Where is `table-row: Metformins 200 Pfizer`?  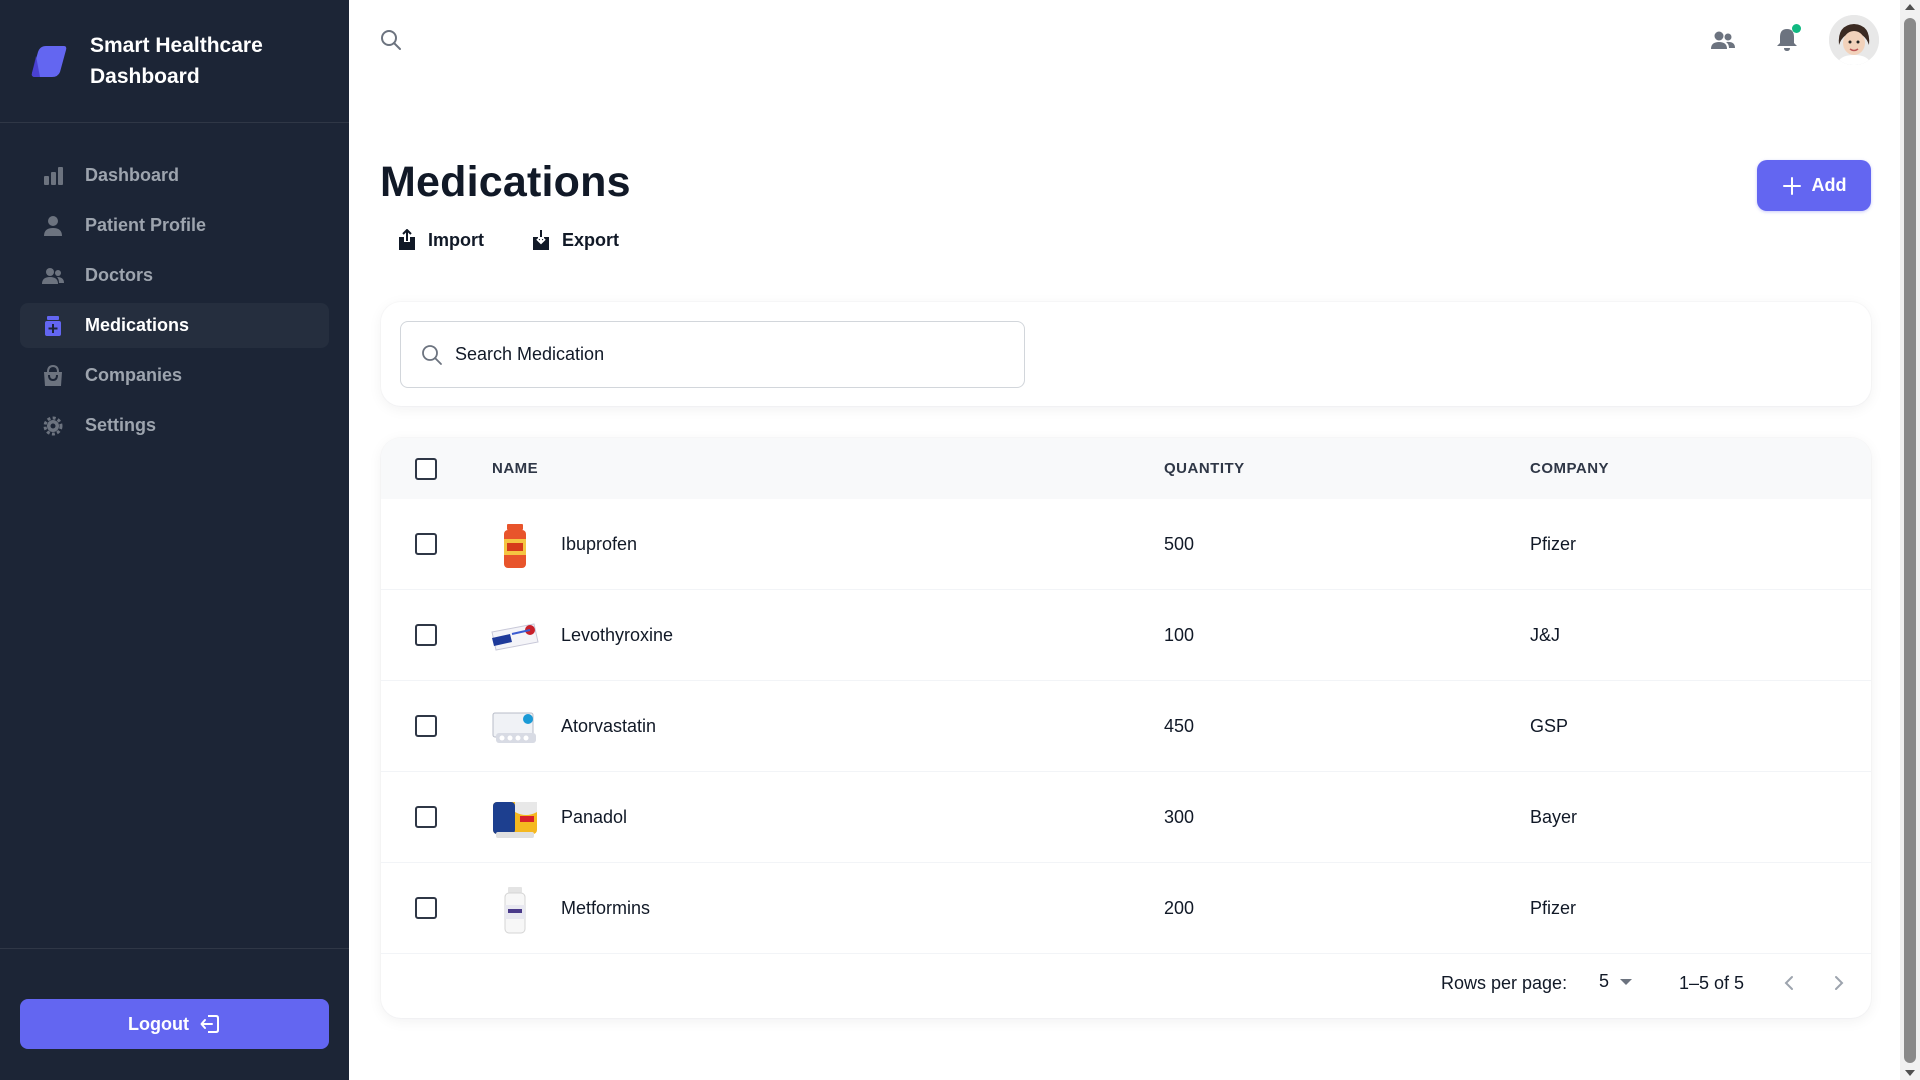 table-row: Metformins 200 Pfizer is located at coordinates (1126, 908).